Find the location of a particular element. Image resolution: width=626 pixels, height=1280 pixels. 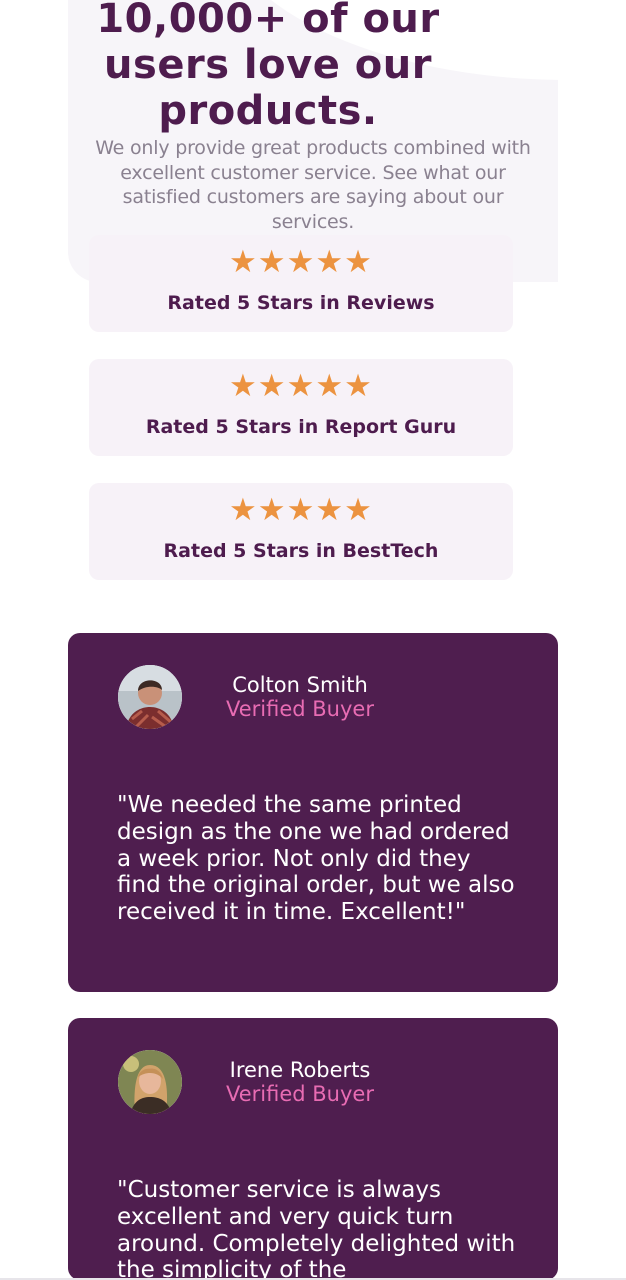

rating-card-reviews: ★★★★★ Rated 5 Stars in Reviews is located at coordinates (301, 283).